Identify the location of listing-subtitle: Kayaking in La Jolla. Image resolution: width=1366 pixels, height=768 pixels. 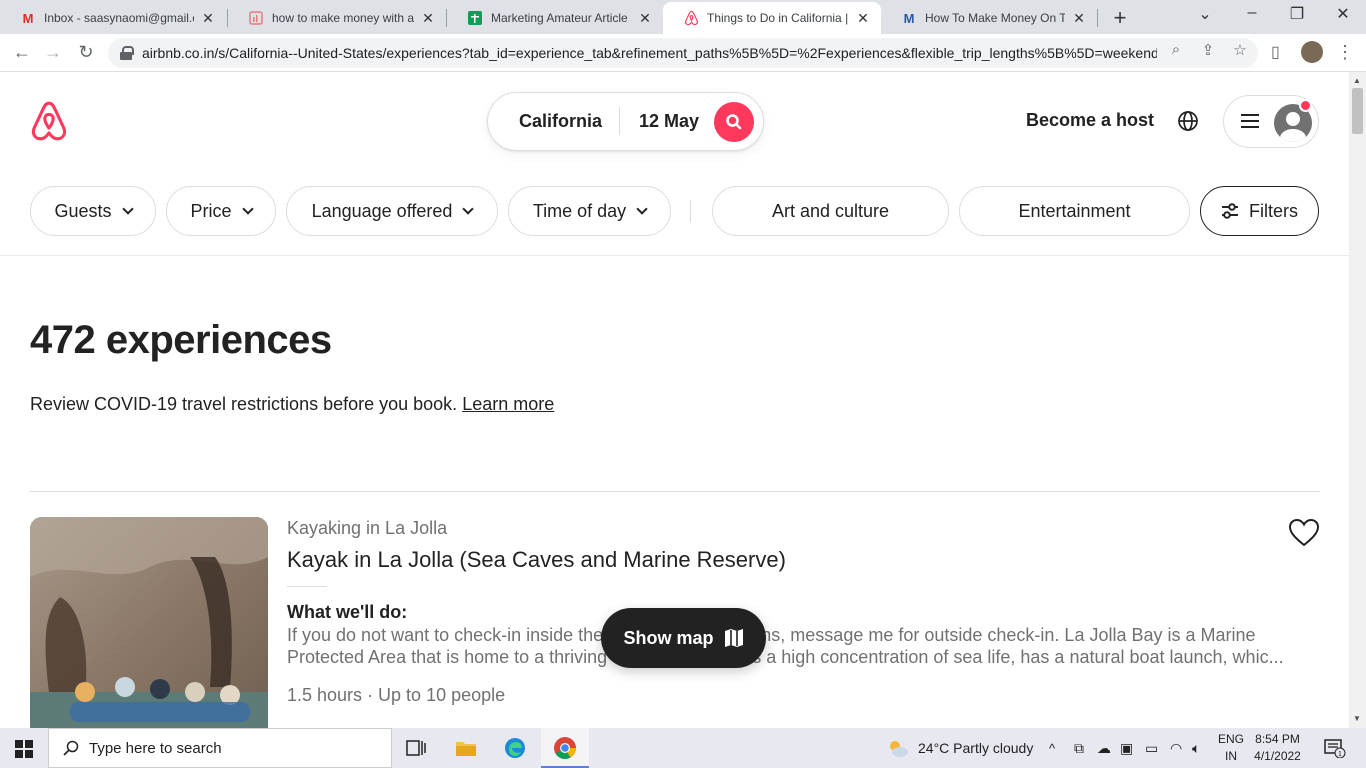
(367, 528).